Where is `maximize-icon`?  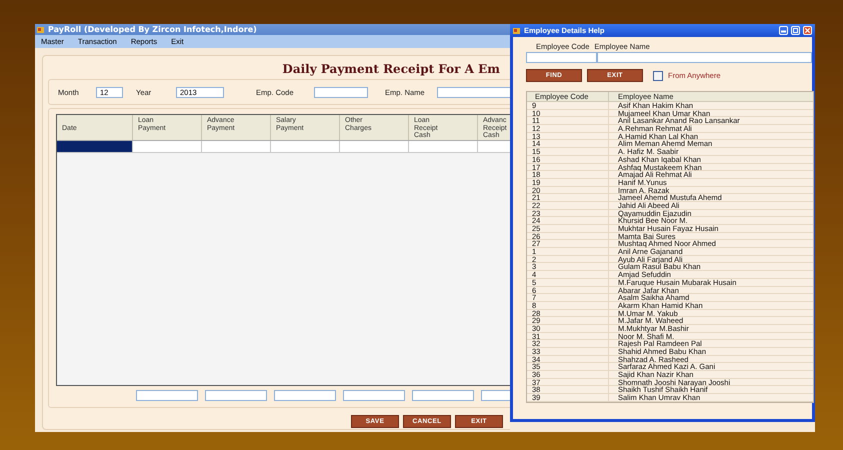 maximize-icon is located at coordinates (795, 30).